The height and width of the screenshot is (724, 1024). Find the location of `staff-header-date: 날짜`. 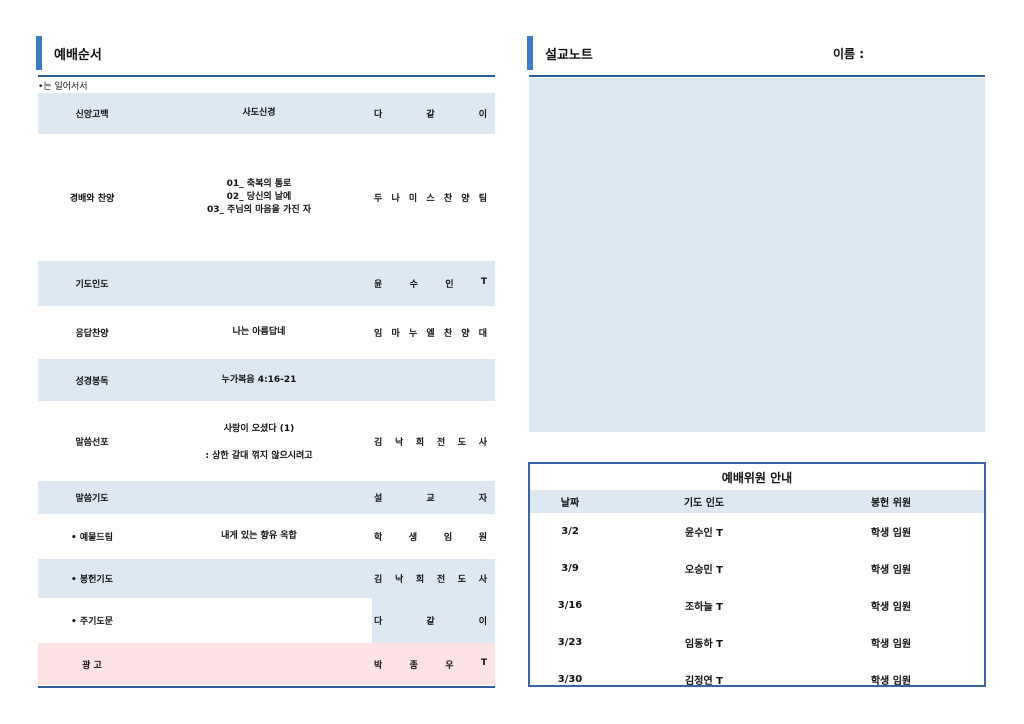

staff-header-date: 날짜 is located at coordinates (570, 501).